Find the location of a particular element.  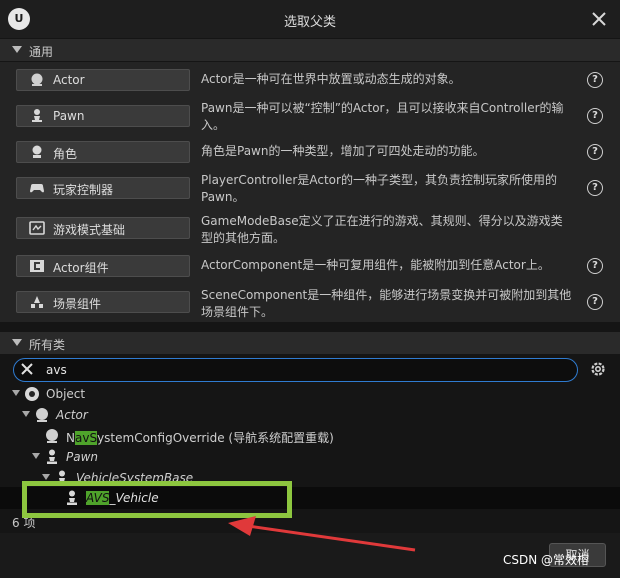

actor-component-class-description: ActorComponent是一种可复用组件，能被附加到任意Actor上。 is located at coordinates (375, 265).